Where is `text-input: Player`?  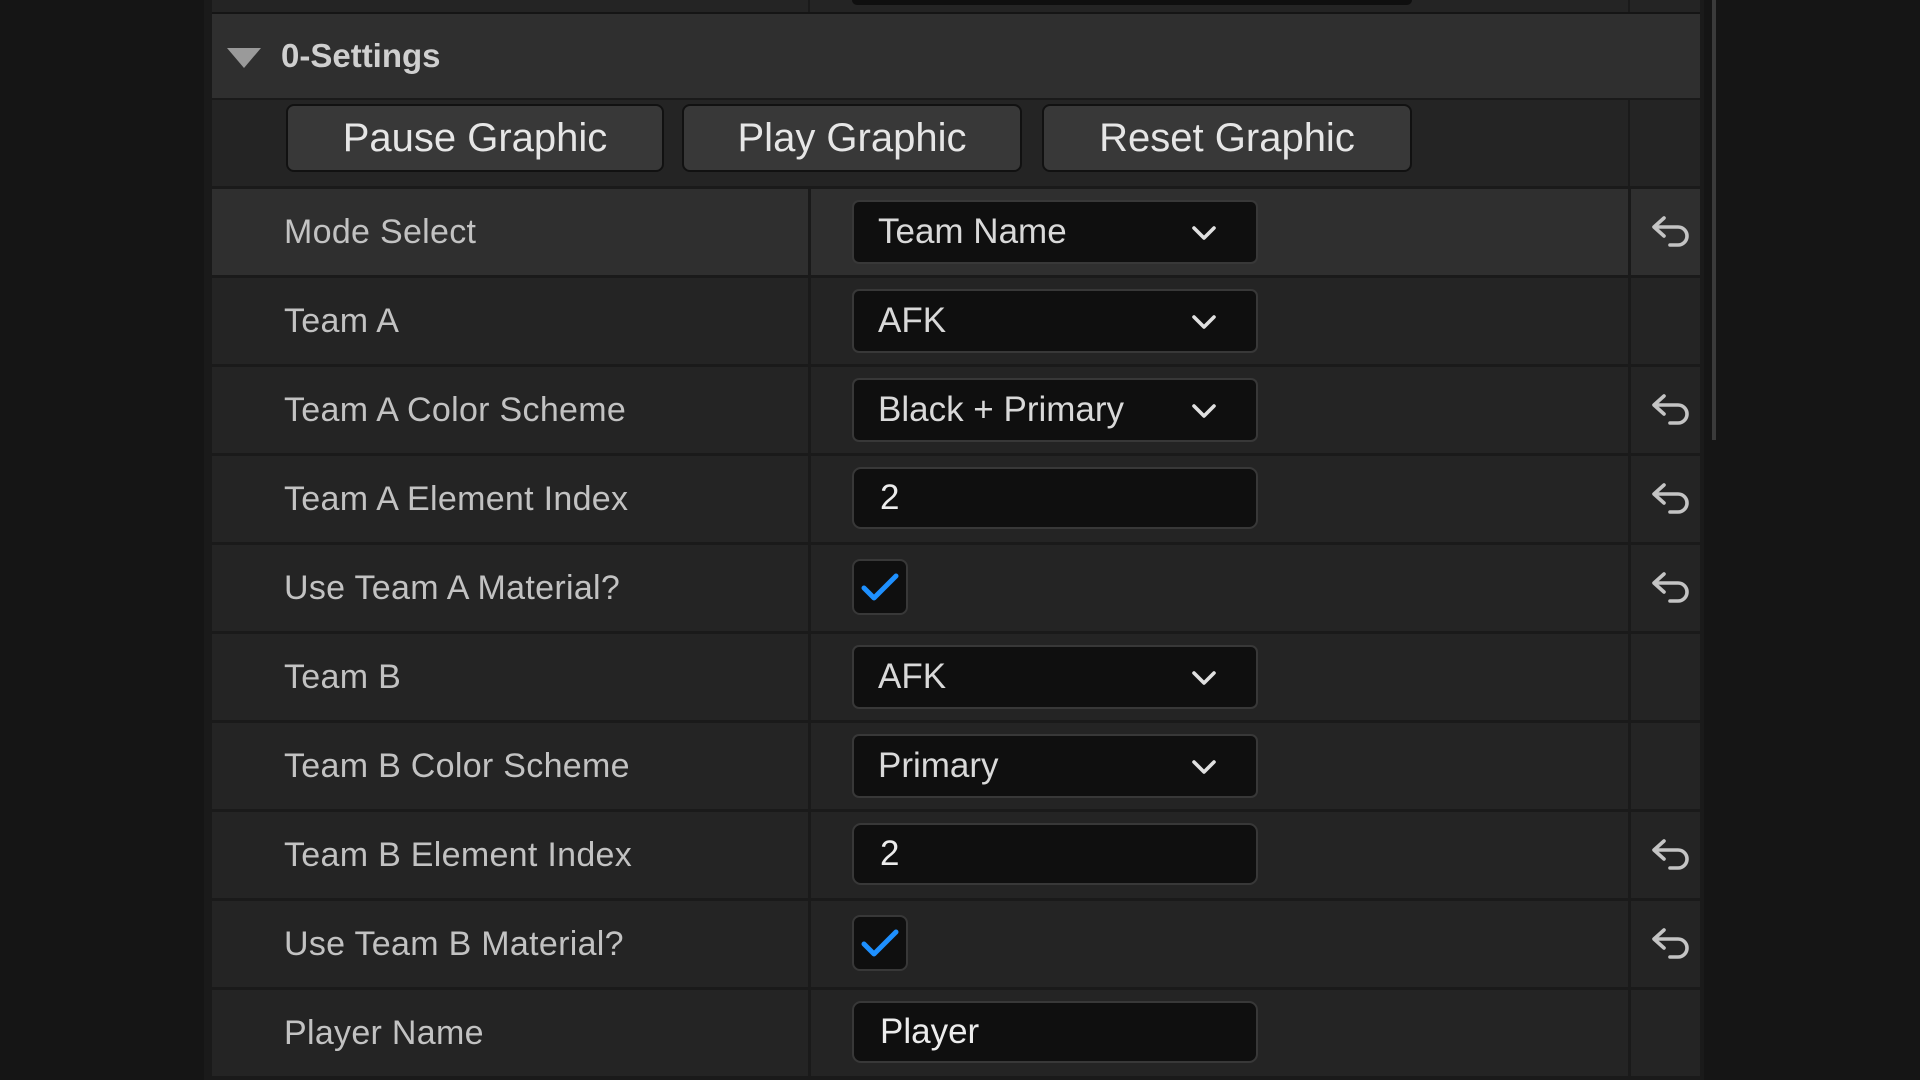 text-input: Player is located at coordinates (1055, 1032).